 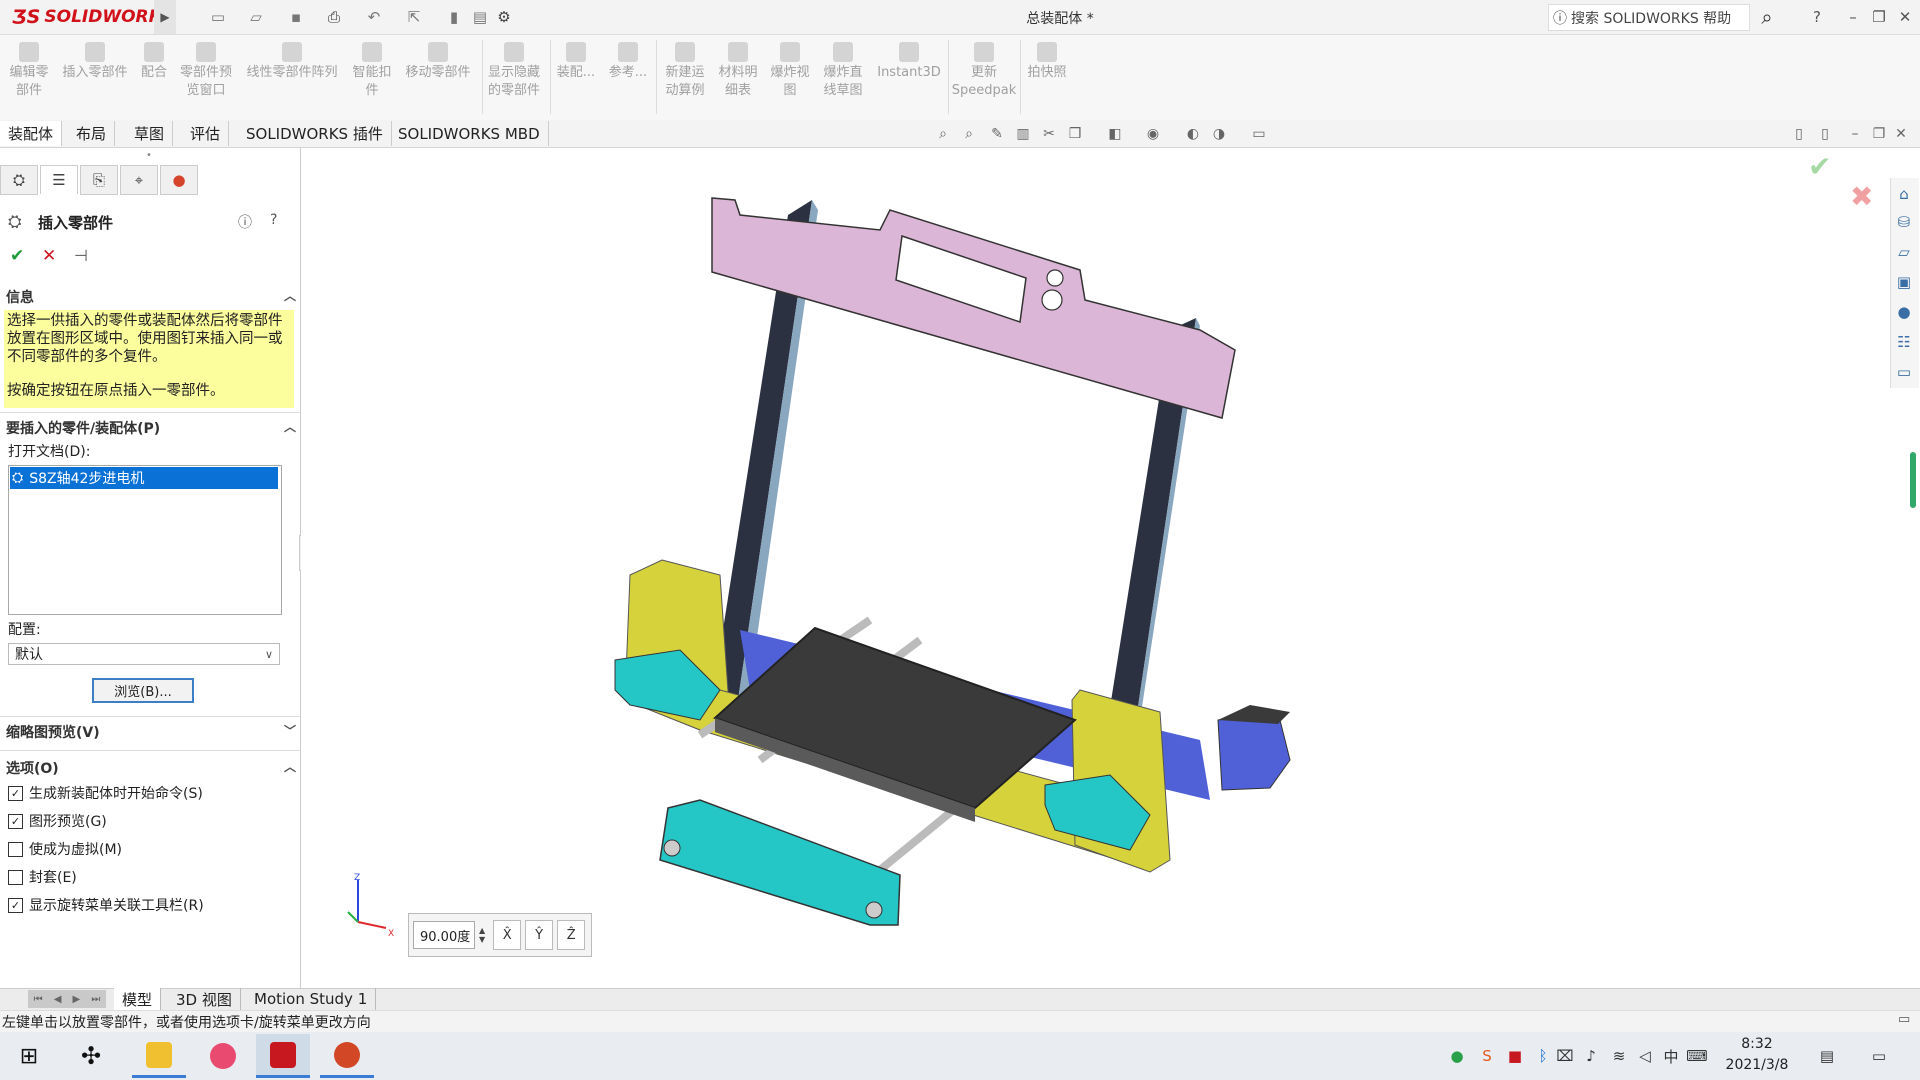 What do you see at coordinates (296, 17) in the screenshot?
I see `save-icon: ▪` at bounding box center [296, 17].